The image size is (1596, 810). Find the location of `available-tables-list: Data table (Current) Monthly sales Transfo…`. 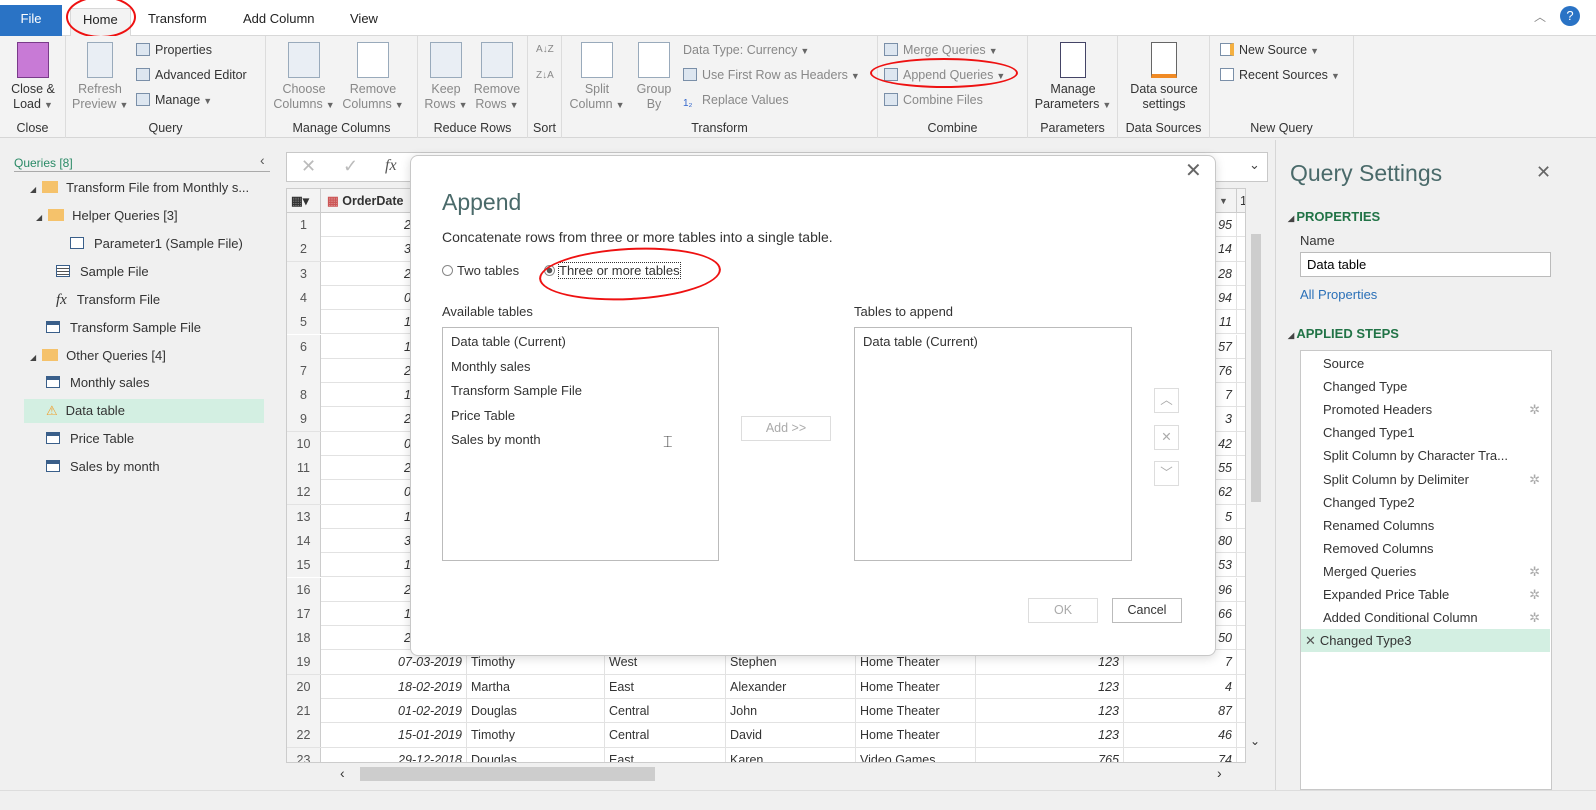

available-tables-list: Data table (Current) Monthly sales Transfo… is located at coordinates (580, 444).